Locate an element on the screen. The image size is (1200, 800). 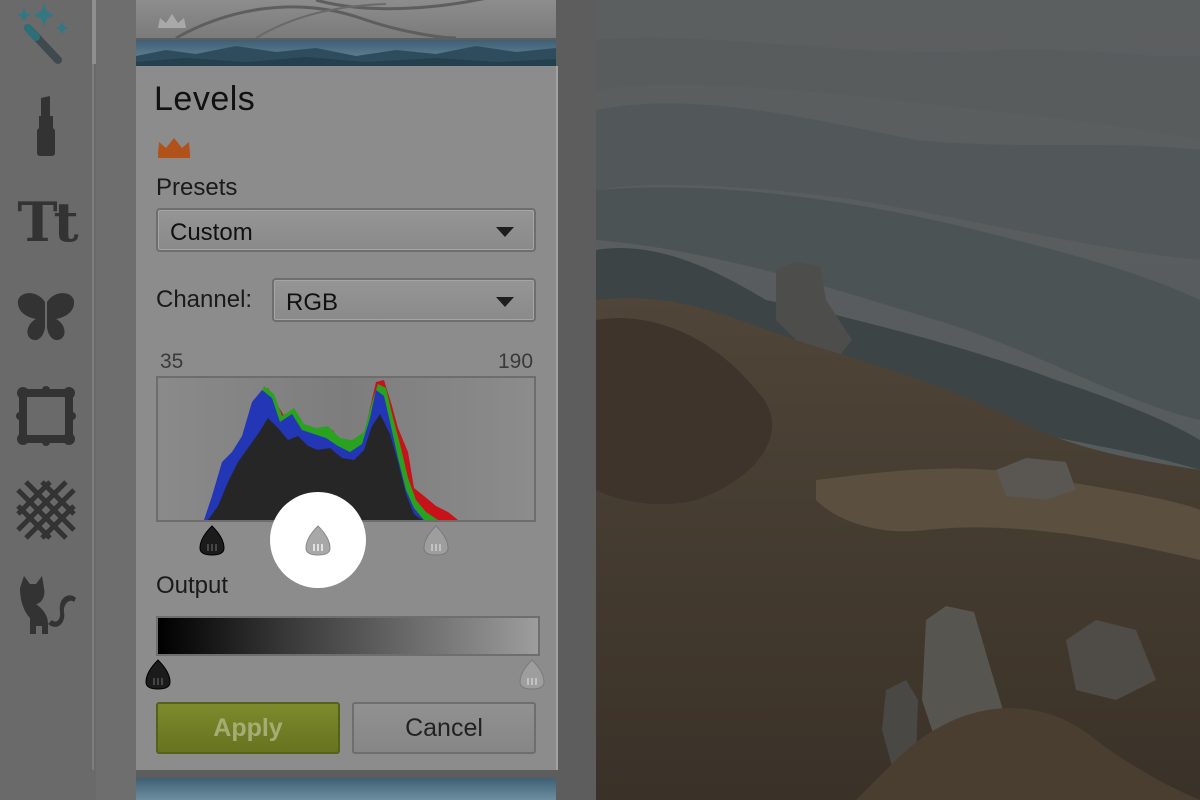
presets-dropdown: Custom is located at coordinates (346, 230).